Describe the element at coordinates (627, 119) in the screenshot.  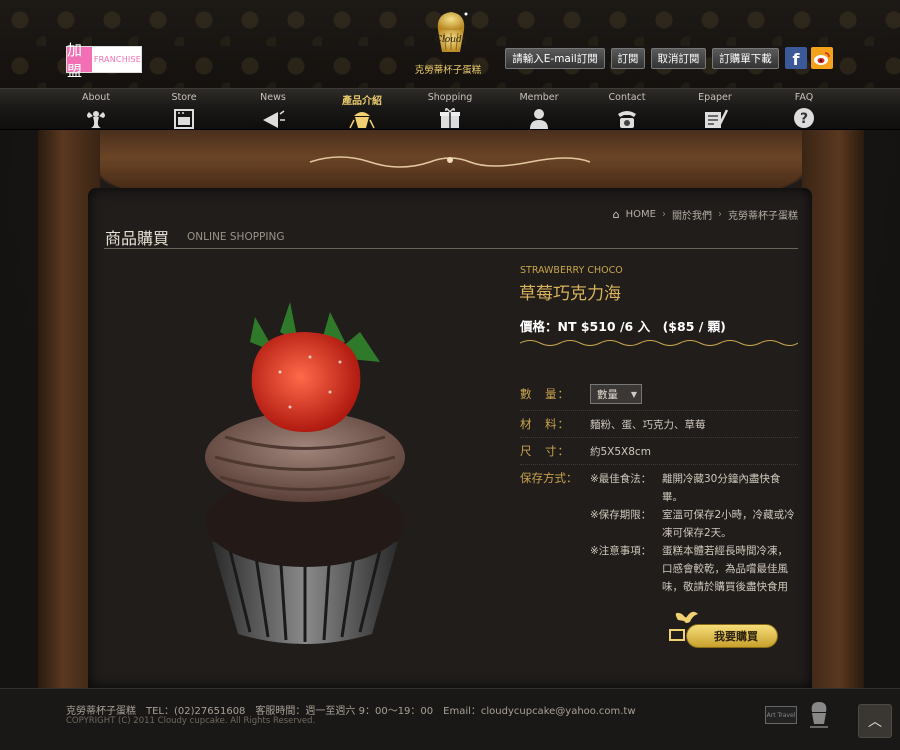
I see `phone-icon` at that location.